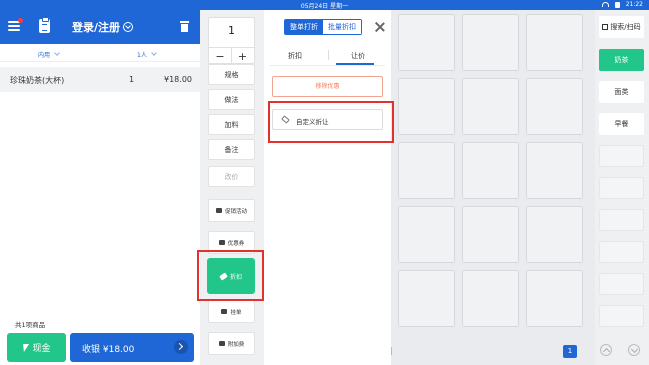 The image size is (649, 365). Describe the element at coordinates (15, 24) in the screenshot. I see `menu-icon` at that location.